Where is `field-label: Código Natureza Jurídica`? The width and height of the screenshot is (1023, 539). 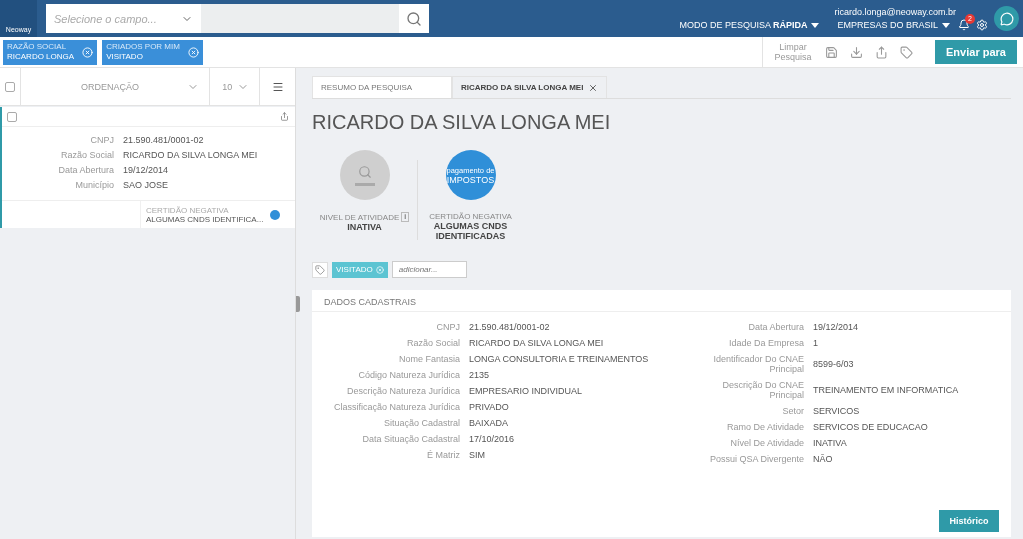 field-label: Código Natureza Jurídica is located at coordinates (408, 375).